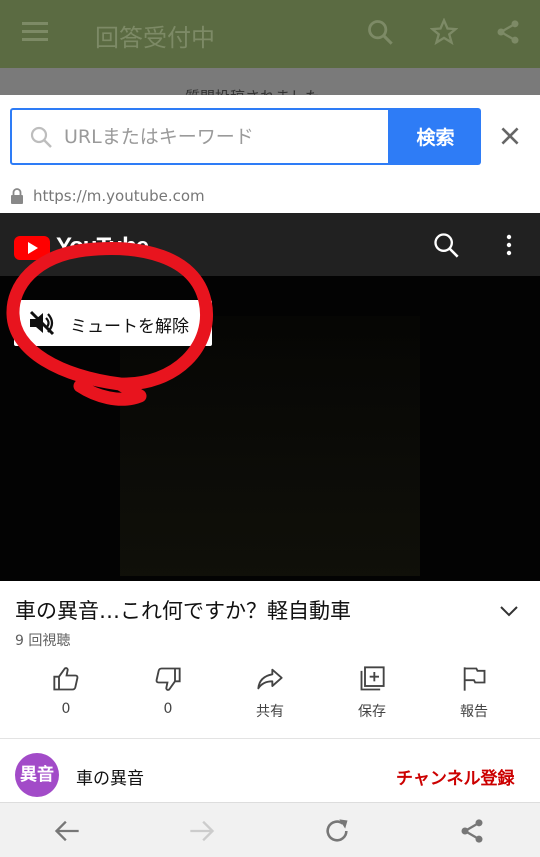 Image resolution: width=540 pixels, height=857 pixels. What do you see at coordinates (32, 248) in the screenshot?
I see `youtube-play-icon` at bounding box center [32, 248].